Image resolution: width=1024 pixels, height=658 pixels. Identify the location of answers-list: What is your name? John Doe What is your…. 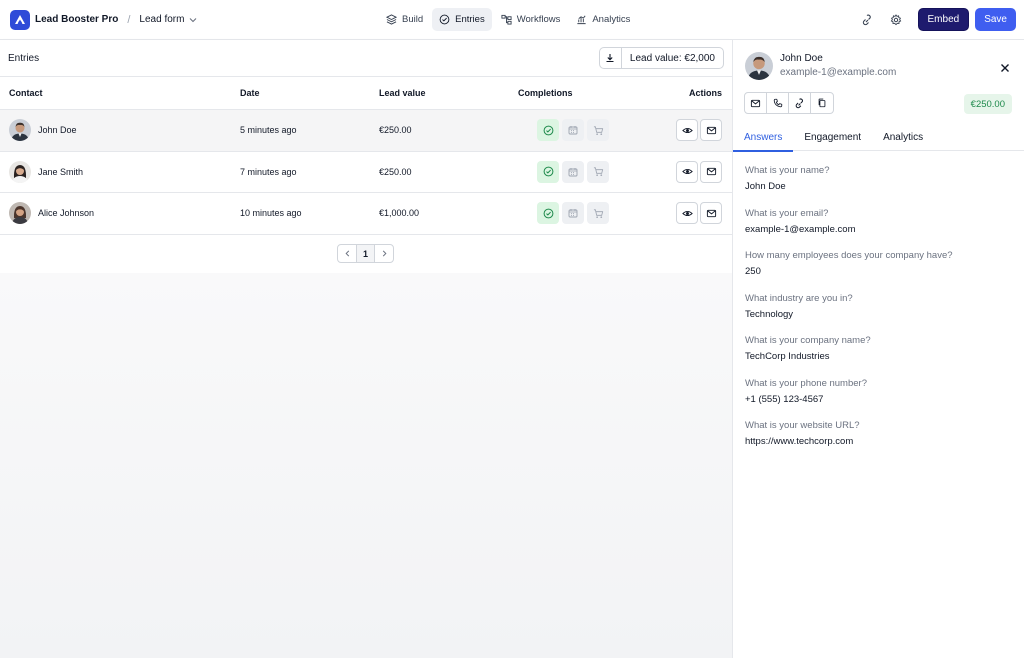
(880, 314).